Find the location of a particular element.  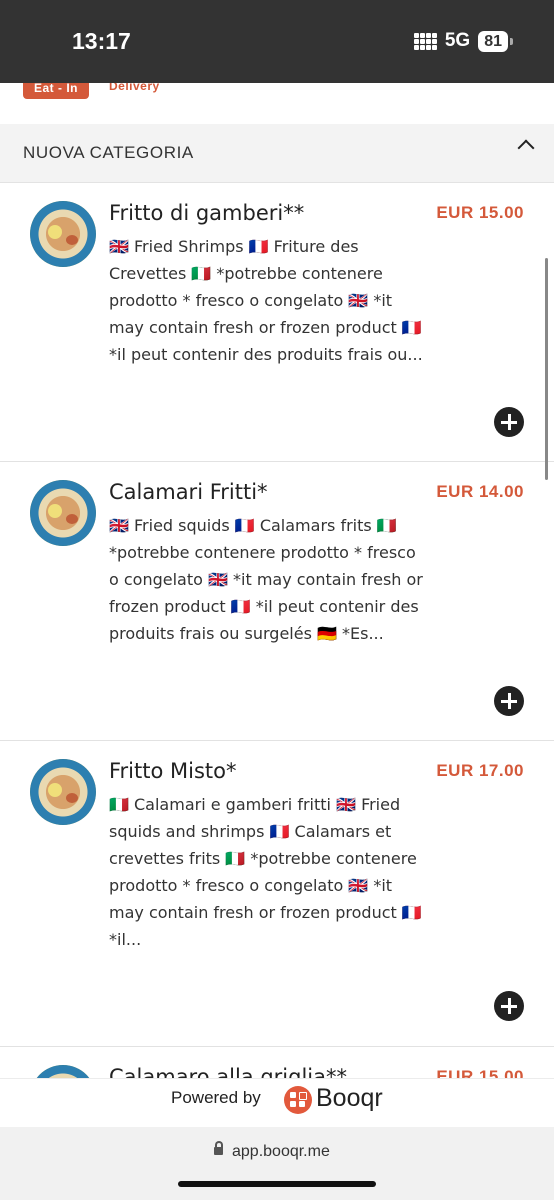

battery-icon: 81 is located at coordinates (495, 41).